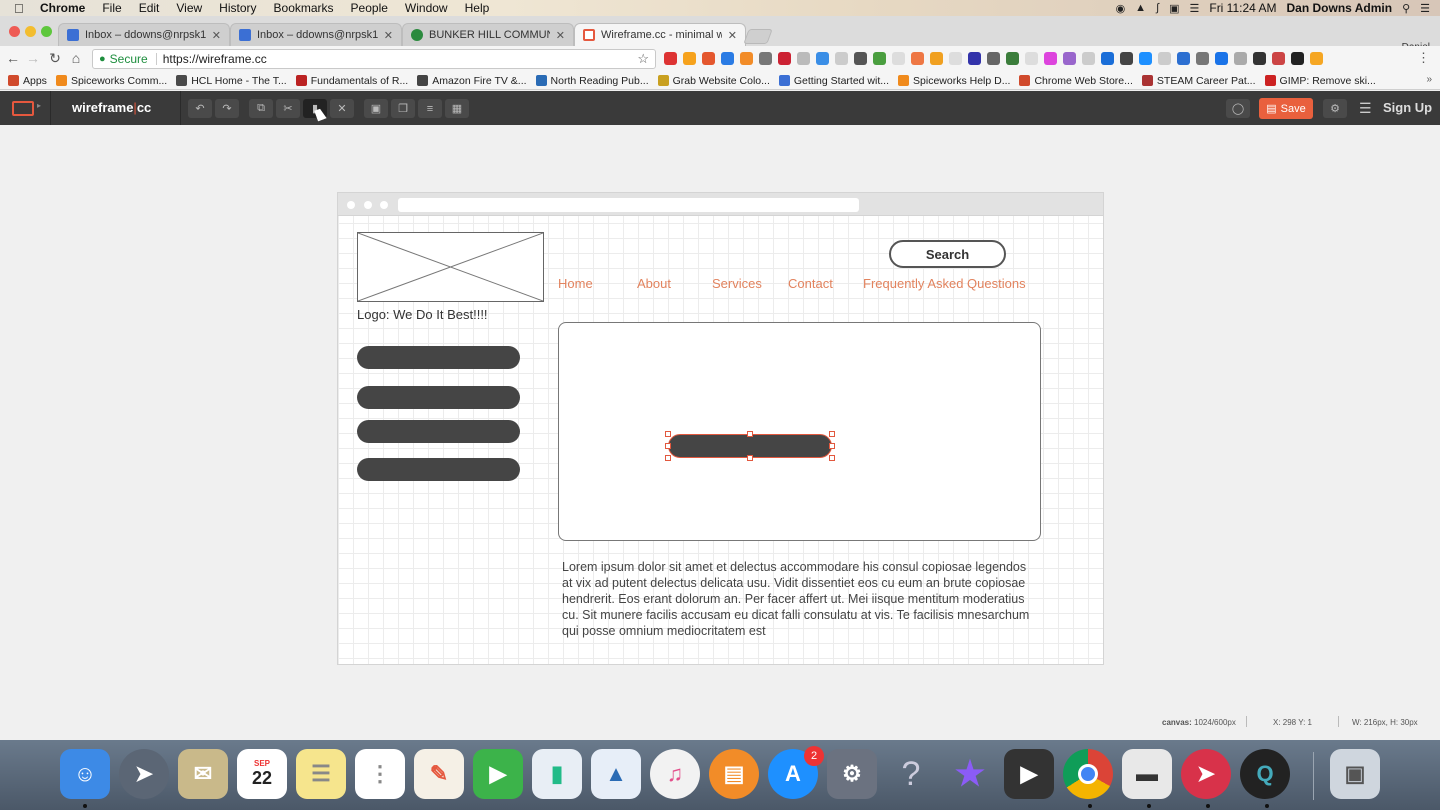  What do you see at coordinates (944, 283) in the screenshot?
I see `nav-link-faq: Frequently Asked Questions` at bounding box center [944, 283].